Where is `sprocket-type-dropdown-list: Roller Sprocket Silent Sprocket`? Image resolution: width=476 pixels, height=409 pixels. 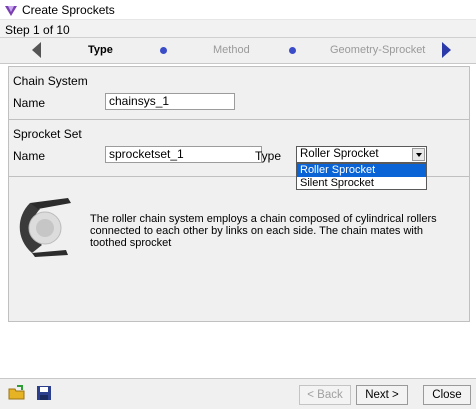
sprocket-type-dropdown-list: Roller Sprocket Silent Sprocket is located at coordinates (361, 176).